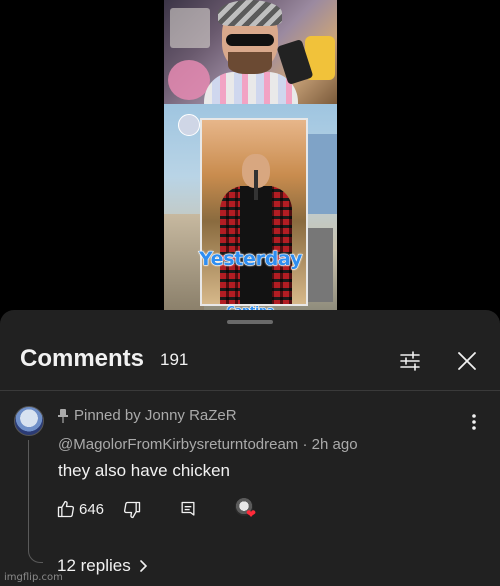 This screenshot has width=500, height=586. I want to click on pinned-indicator: Pinned by Jonny RaZeR, so click(147, 415).